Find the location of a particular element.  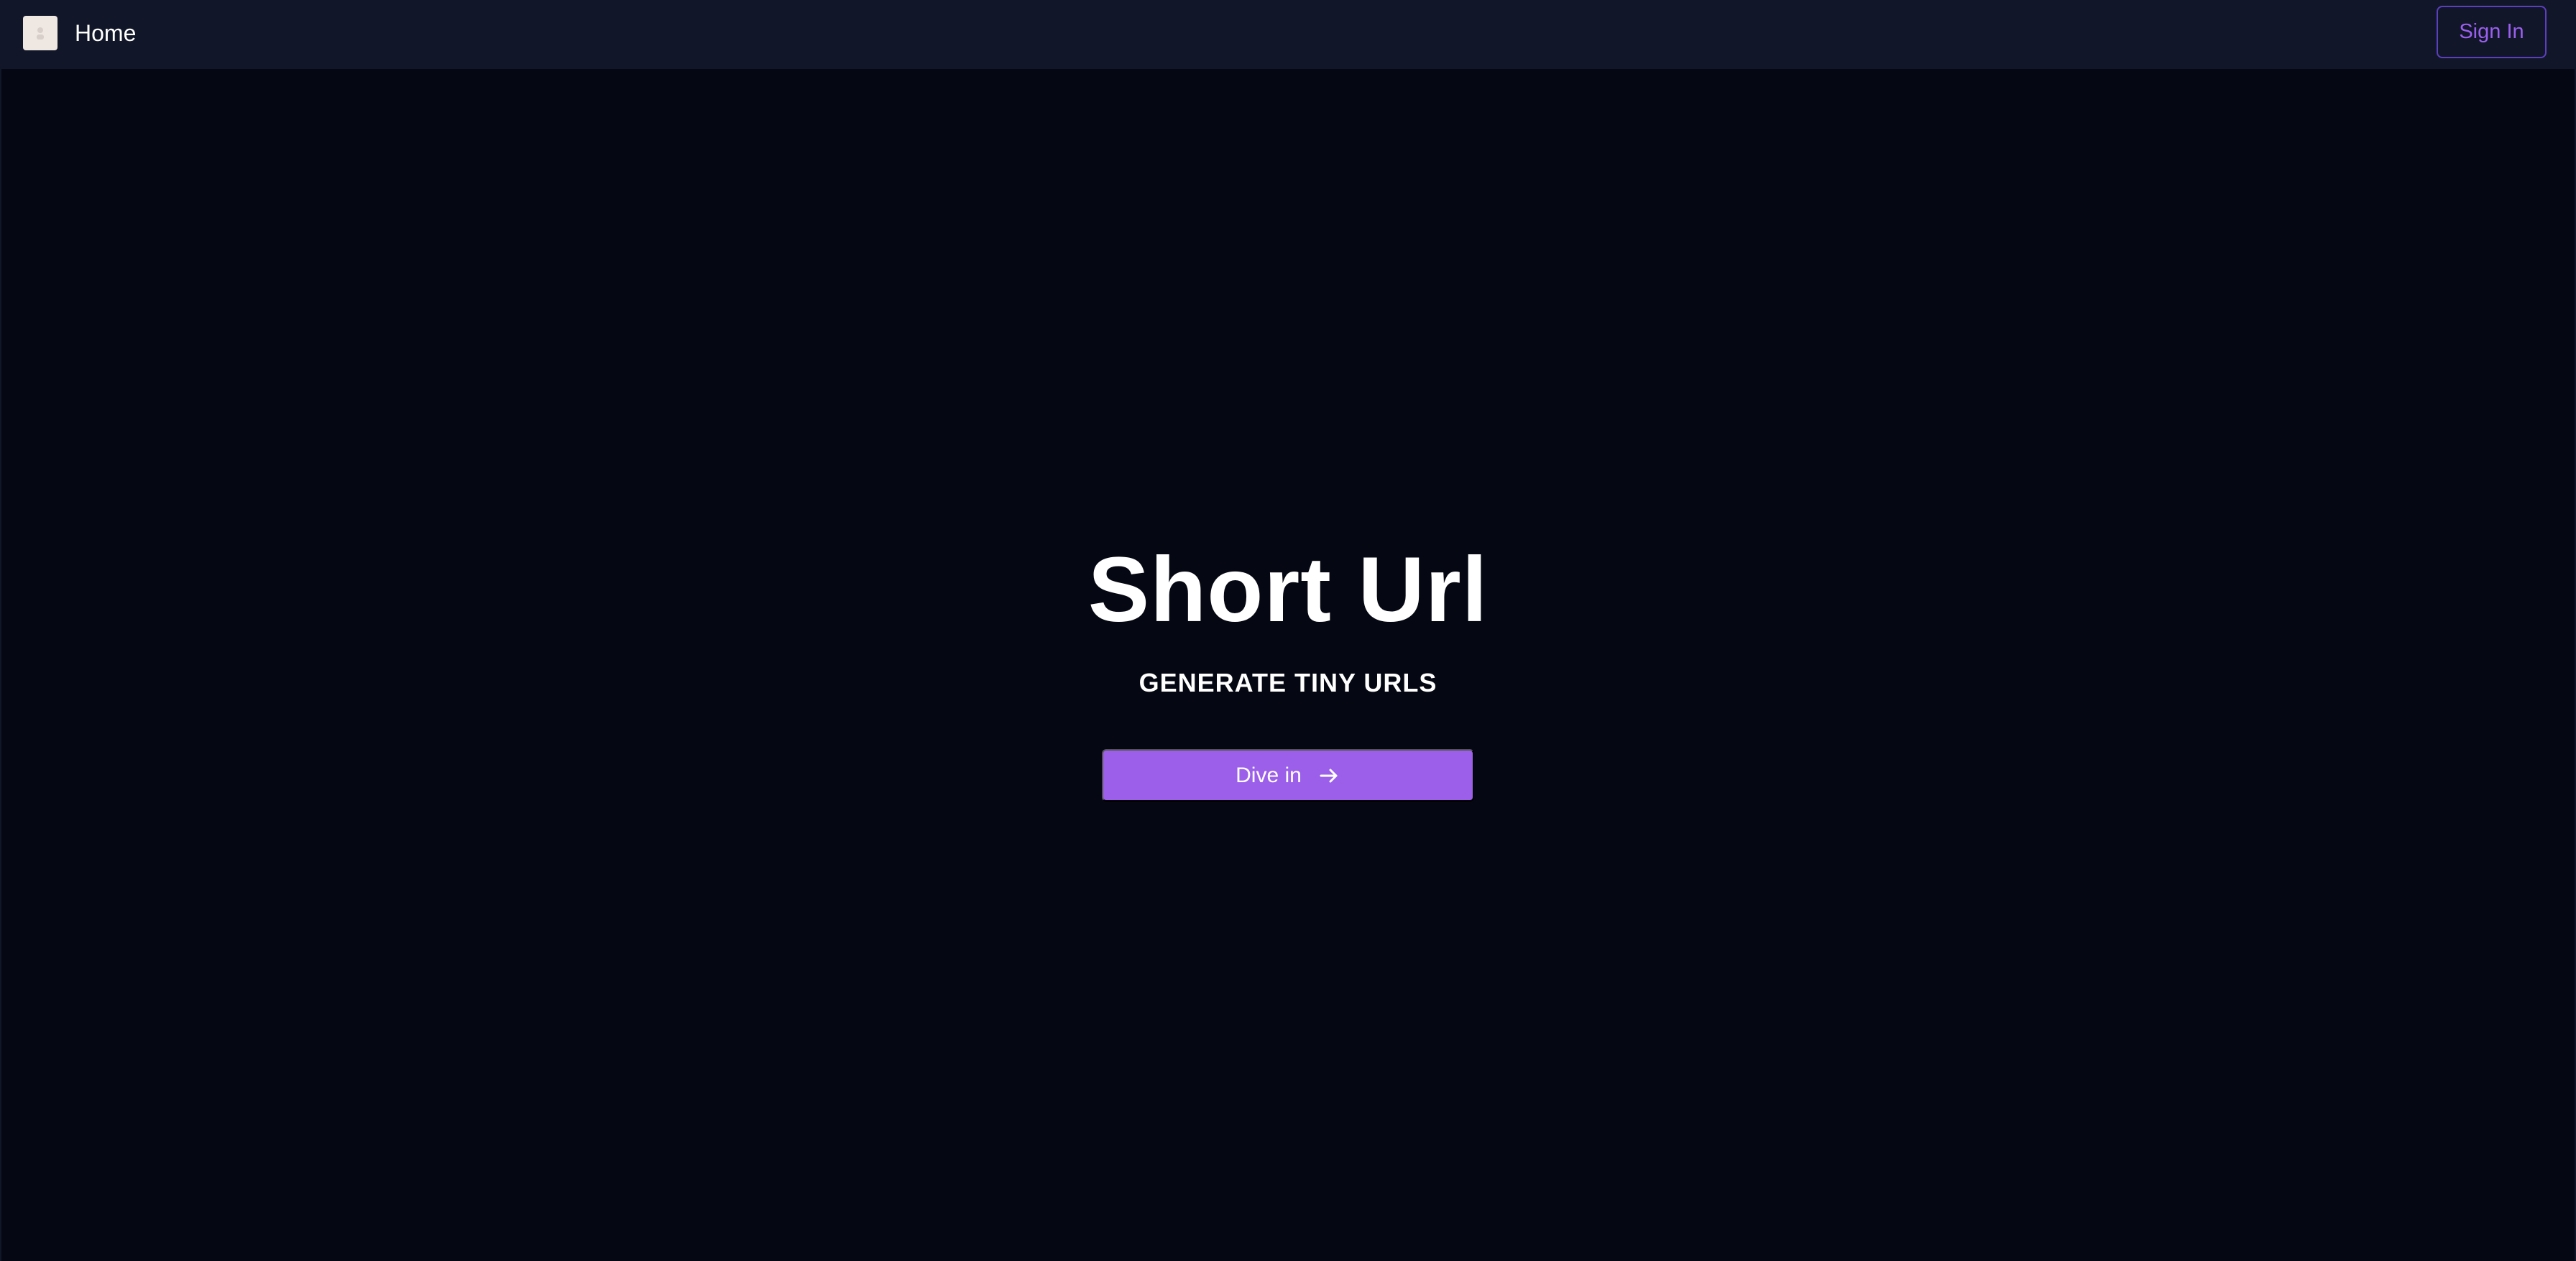

arrow-right-icon is located at coordinates (1328, 775).